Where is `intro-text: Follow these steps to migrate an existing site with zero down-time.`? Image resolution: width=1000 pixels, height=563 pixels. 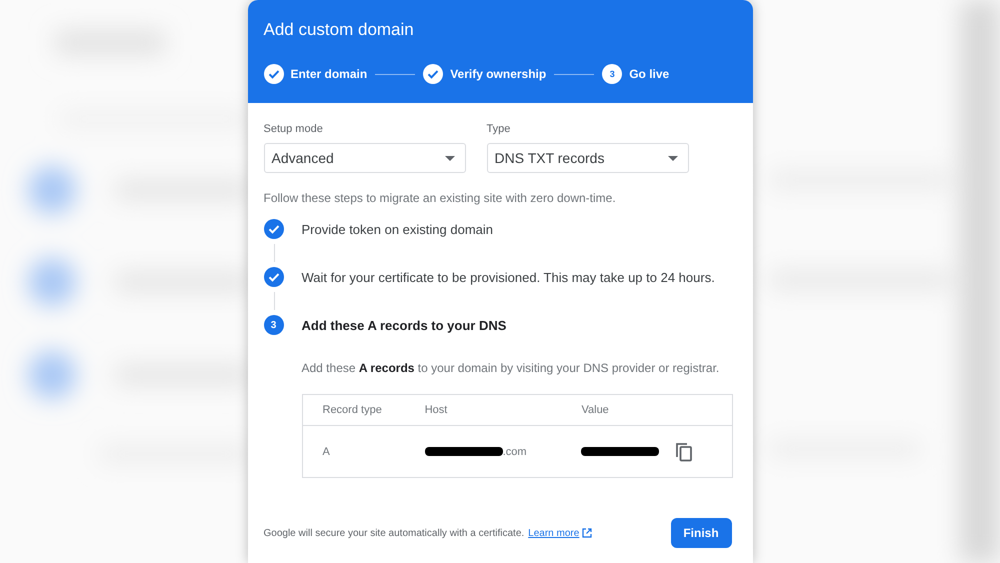
intro-text: Follow these steps to migrate an existing site with zero down-time. is located at coordinates (440, 198).